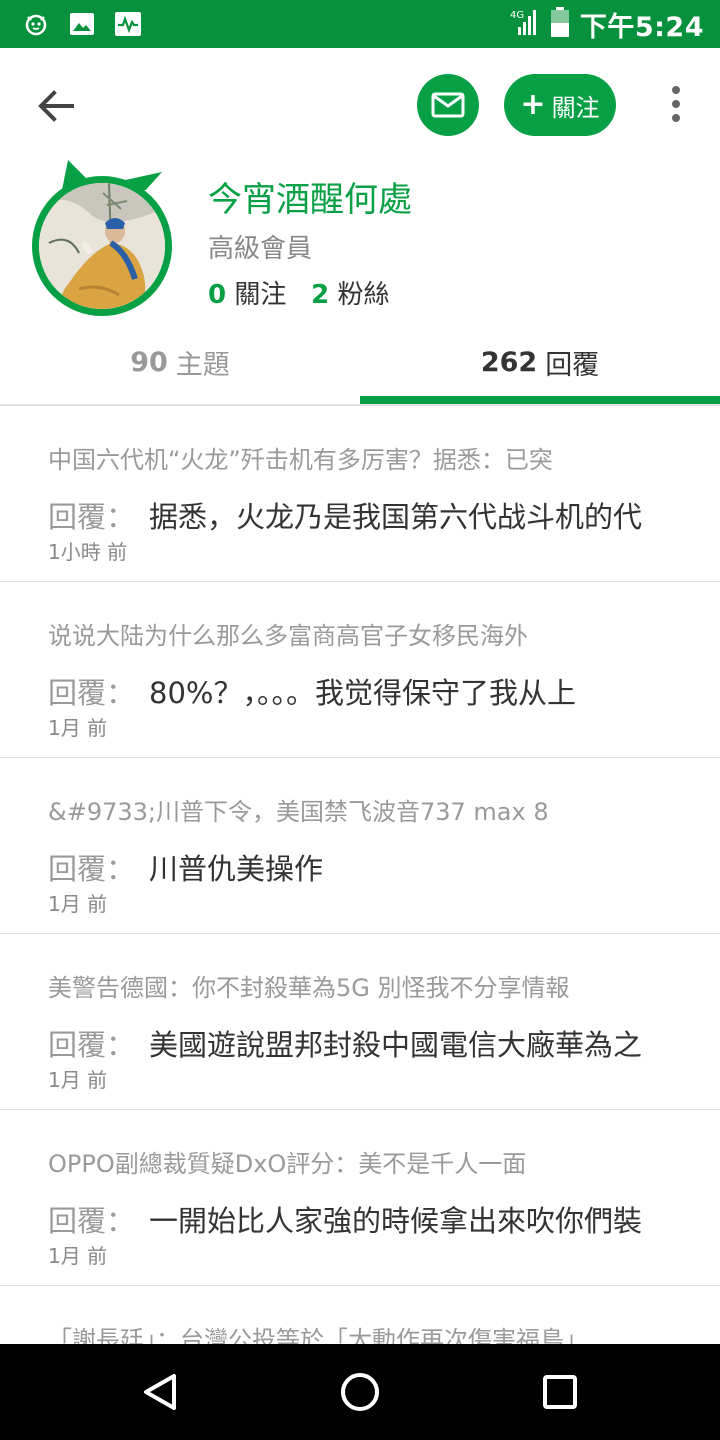  Describe the element at coordinates (360, 24) in the screenshot. I see `status-bar: 4G 下午5:24` at that location.